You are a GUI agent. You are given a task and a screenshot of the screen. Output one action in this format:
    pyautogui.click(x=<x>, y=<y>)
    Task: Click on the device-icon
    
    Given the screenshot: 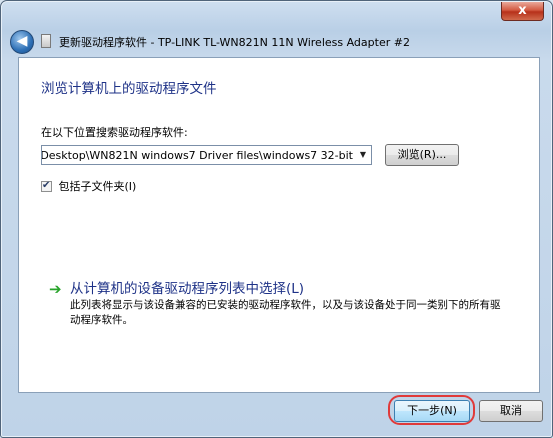 What is the action you would take?
    pyautogui.click(x=46, y=41)
    